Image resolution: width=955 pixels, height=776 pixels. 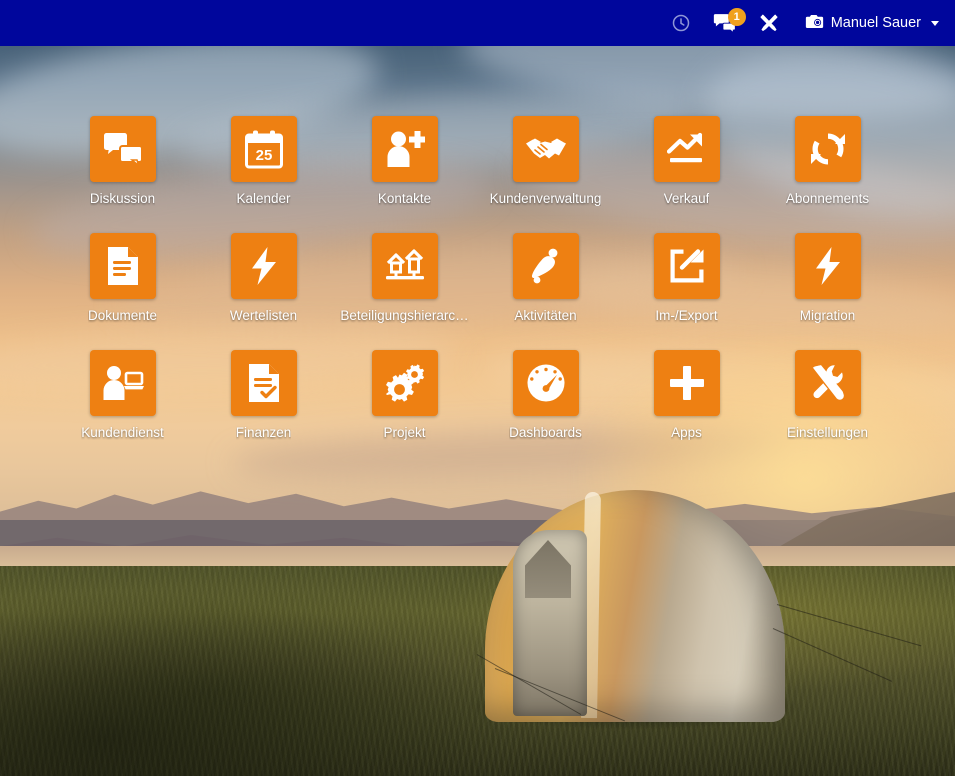 What do you see at coordinates (827, 149) in the screenshot?
I see `refresh-sync-icon` at bounding box center [827, 149].